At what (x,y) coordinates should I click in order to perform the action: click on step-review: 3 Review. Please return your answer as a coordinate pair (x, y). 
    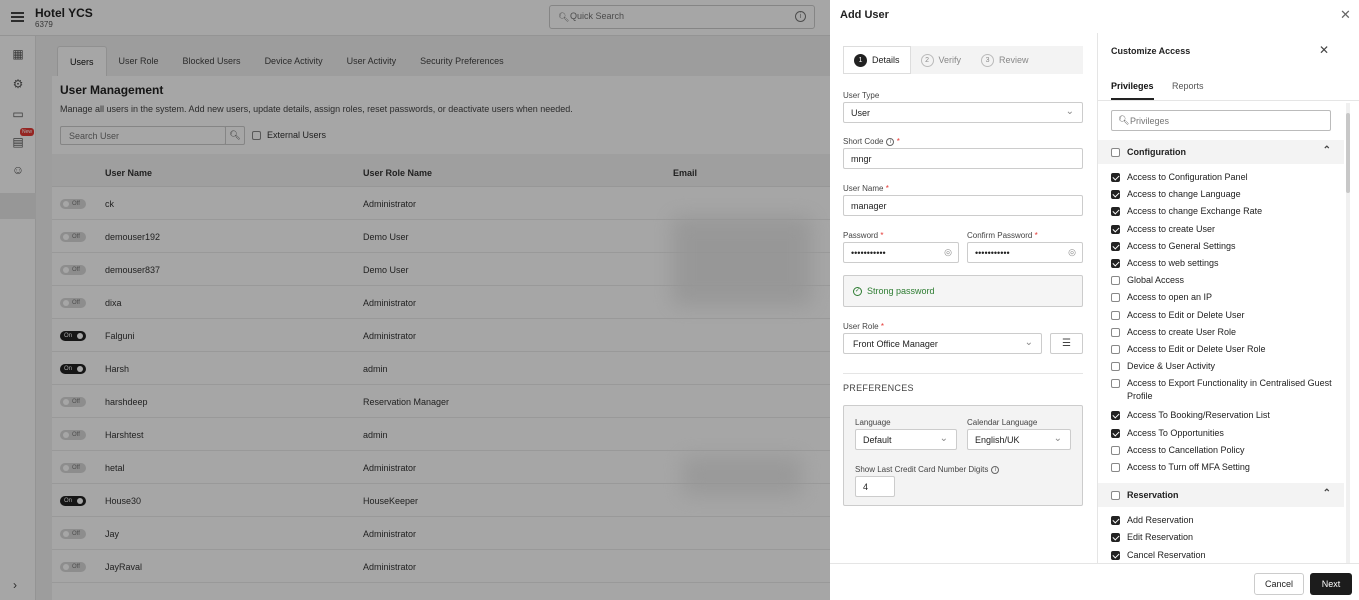
    Looking at the image, I should click on (1005, 60).